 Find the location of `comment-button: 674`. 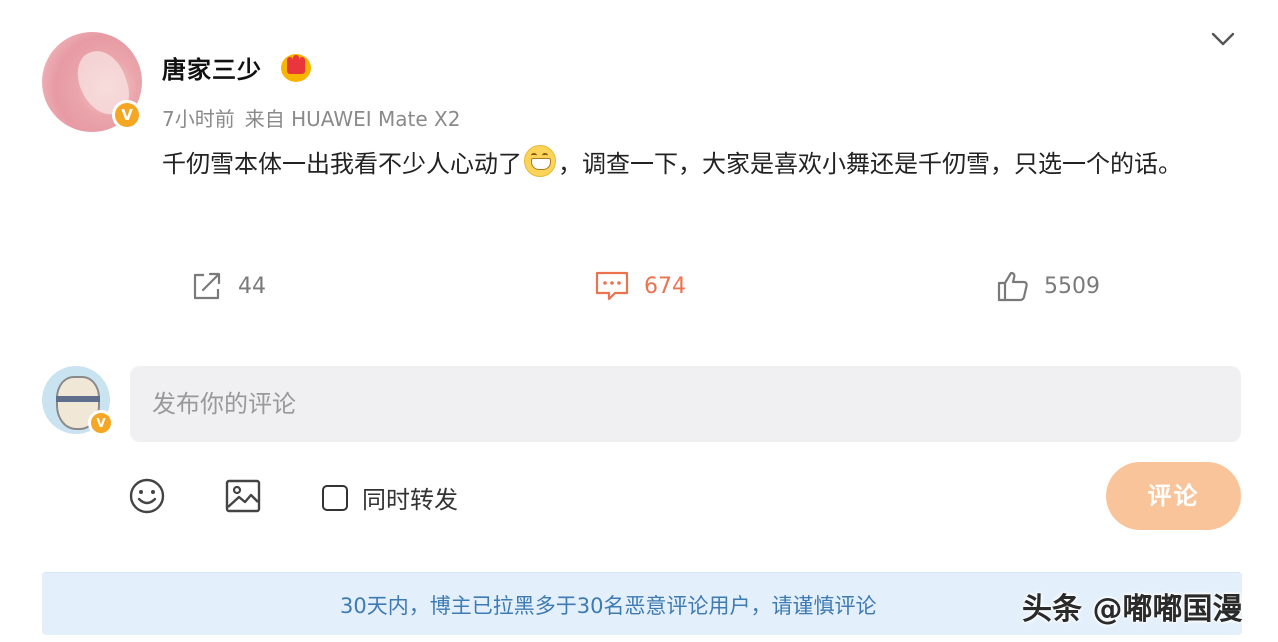

comment-button: 674 is located at coordinates (640, 286).